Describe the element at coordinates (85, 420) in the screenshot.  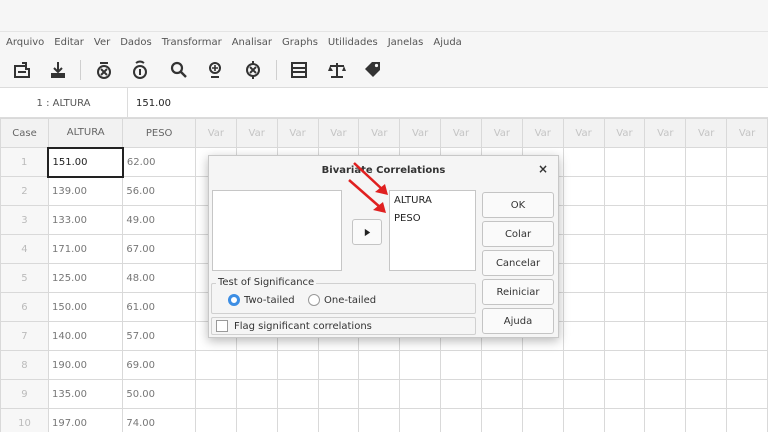
I see `cell-altura: 197.00` at that location.